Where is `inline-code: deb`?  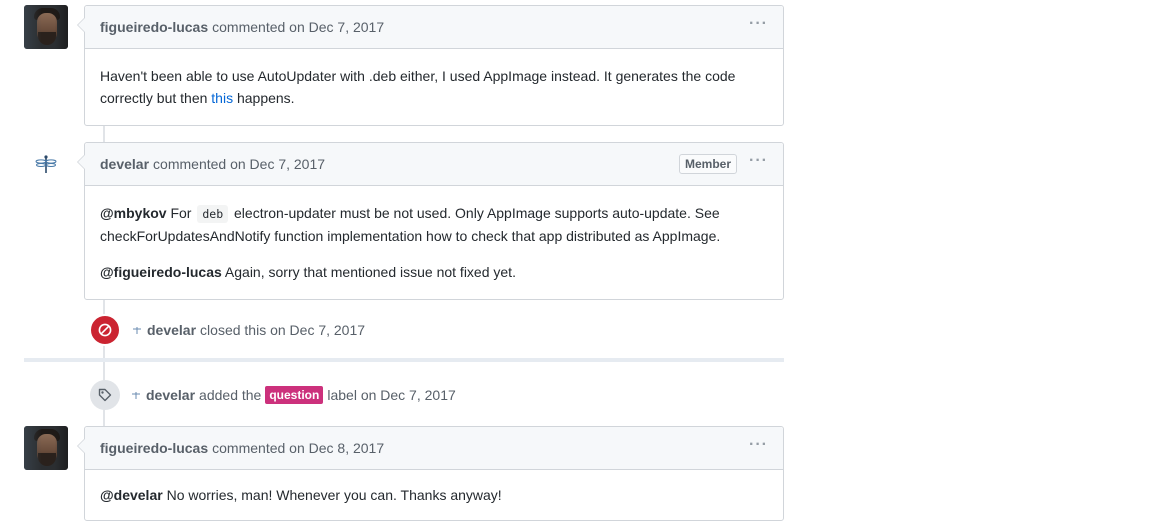
inline-code: deb is located at coordinates (213, 214).